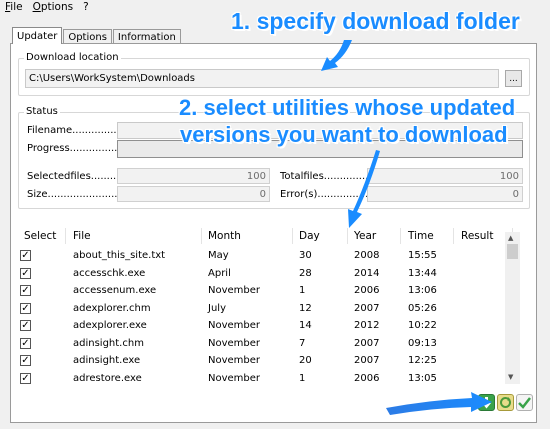  Describe the element at coordinates (347, 107) in the screenshot. I see `annotation-step-2-line-1: 2. select utilities whose updated` at that location.